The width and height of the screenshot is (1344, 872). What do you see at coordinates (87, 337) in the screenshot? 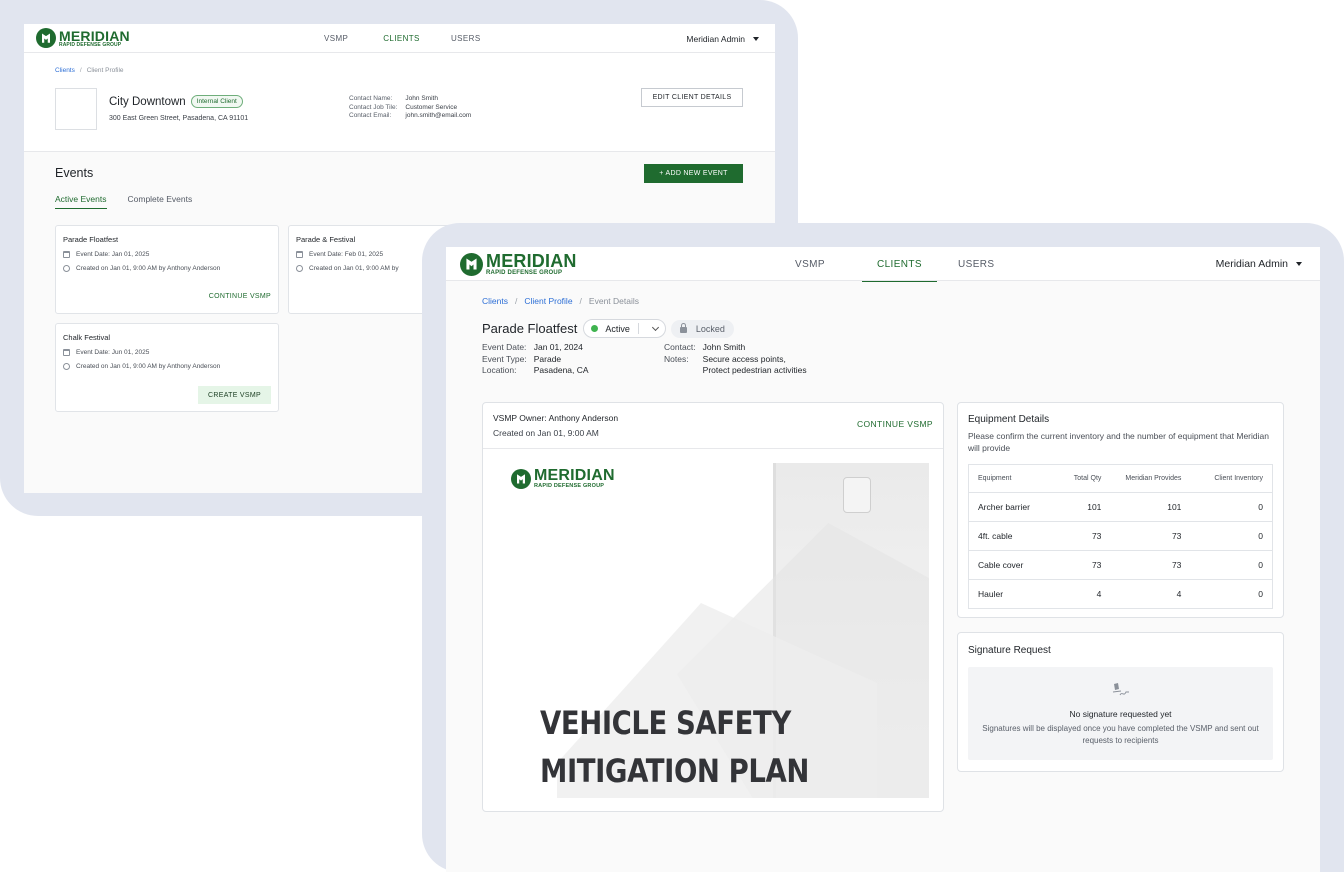
I see `event-card-title: Chalk Festival` at bounding box center [87, 337].